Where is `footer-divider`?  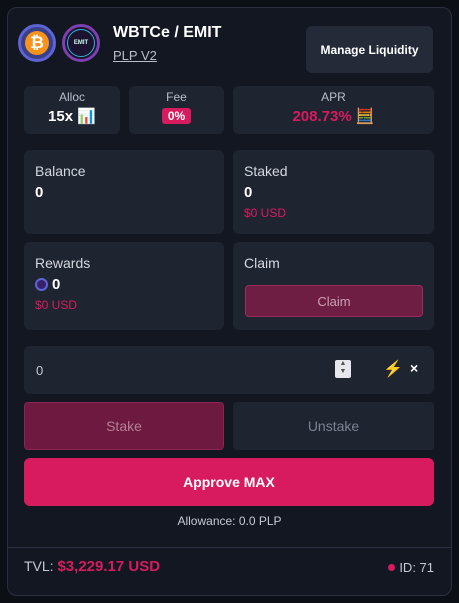
footer-divider is located at coordinates (229, 547).